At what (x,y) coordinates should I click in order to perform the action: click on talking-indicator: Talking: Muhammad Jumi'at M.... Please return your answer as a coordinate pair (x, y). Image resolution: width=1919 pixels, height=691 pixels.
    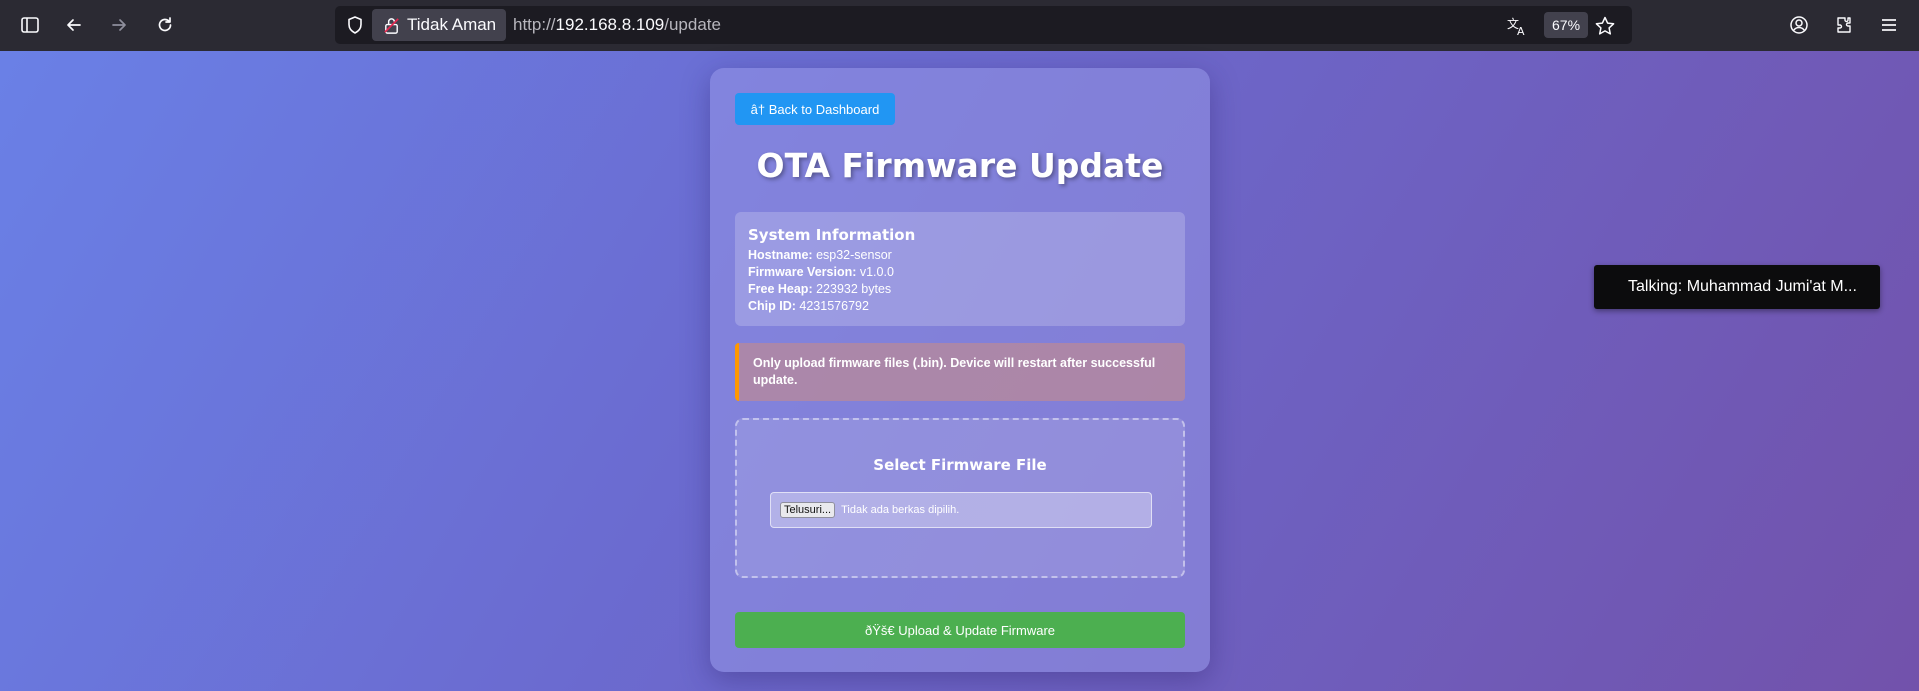
    Looking at the image, I should click on (1737, 287).